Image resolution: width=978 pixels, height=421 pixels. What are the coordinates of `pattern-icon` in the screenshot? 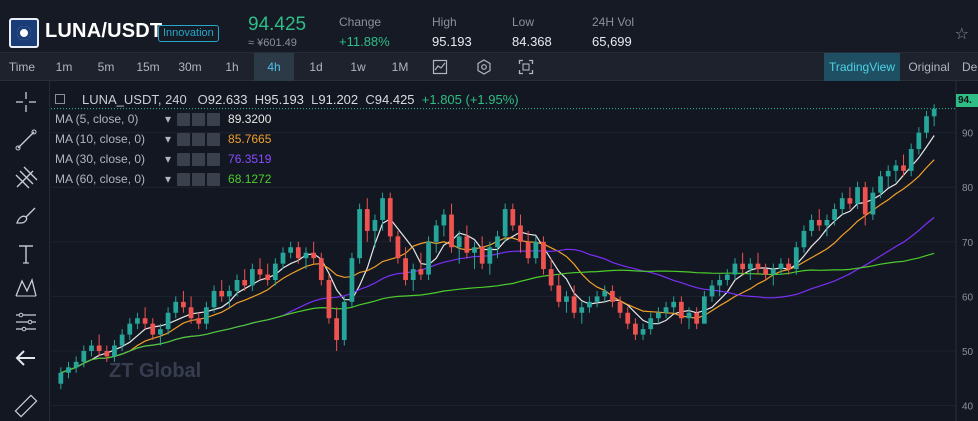 It's located at (26, 288).